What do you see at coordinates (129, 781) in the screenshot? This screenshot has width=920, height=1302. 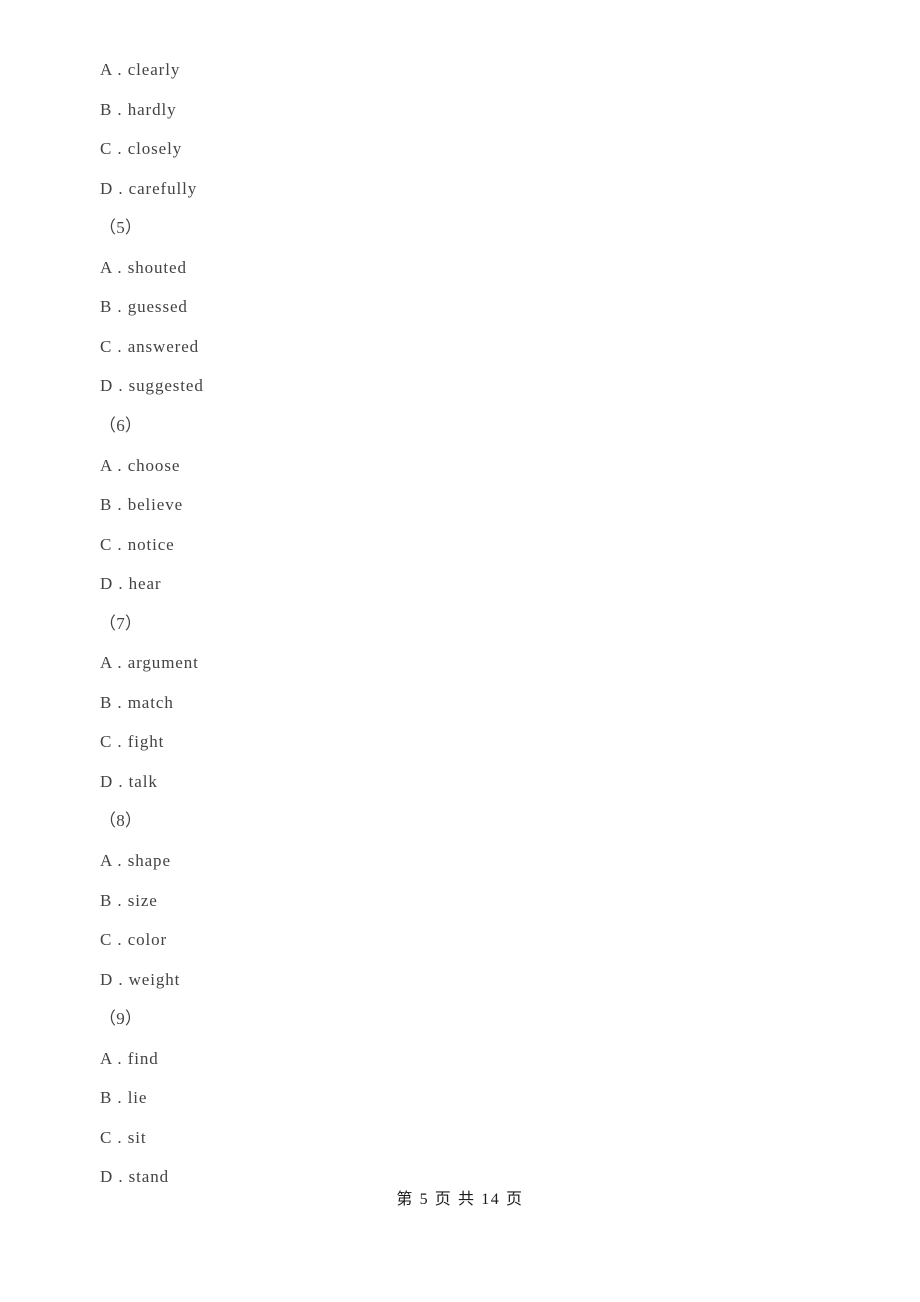 I see `answer-option: D . talk` at bounding box center [129, 781].